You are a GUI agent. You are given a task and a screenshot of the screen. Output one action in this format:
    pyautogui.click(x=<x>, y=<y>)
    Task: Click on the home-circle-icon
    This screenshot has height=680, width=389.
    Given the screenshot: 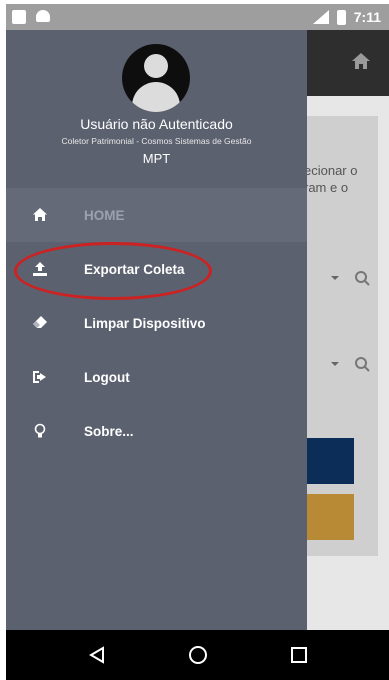 What is the action you would take?
    pyautogui.click(x=197, y=655)
    